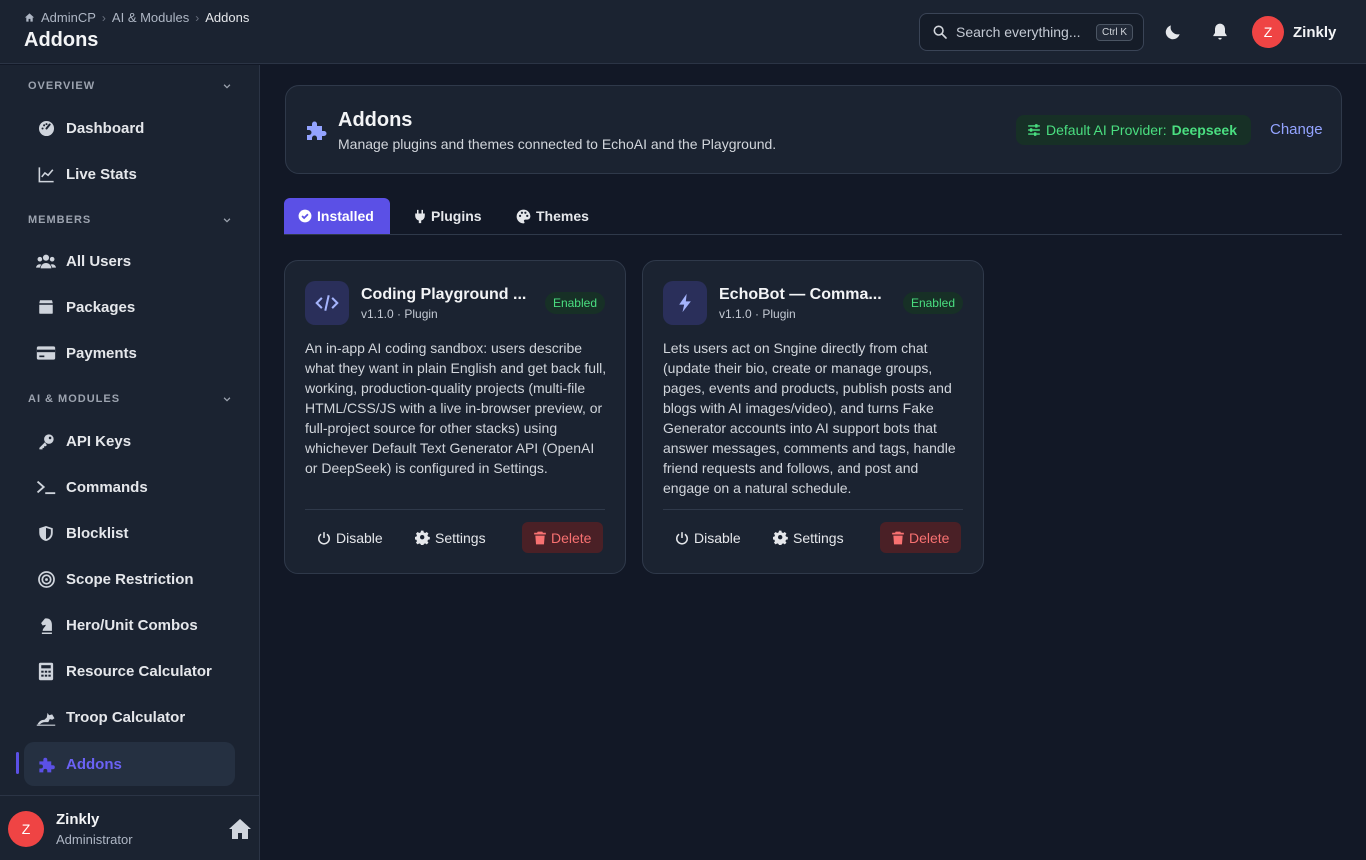  I want to click on bolt-icon, so click(685, 303).